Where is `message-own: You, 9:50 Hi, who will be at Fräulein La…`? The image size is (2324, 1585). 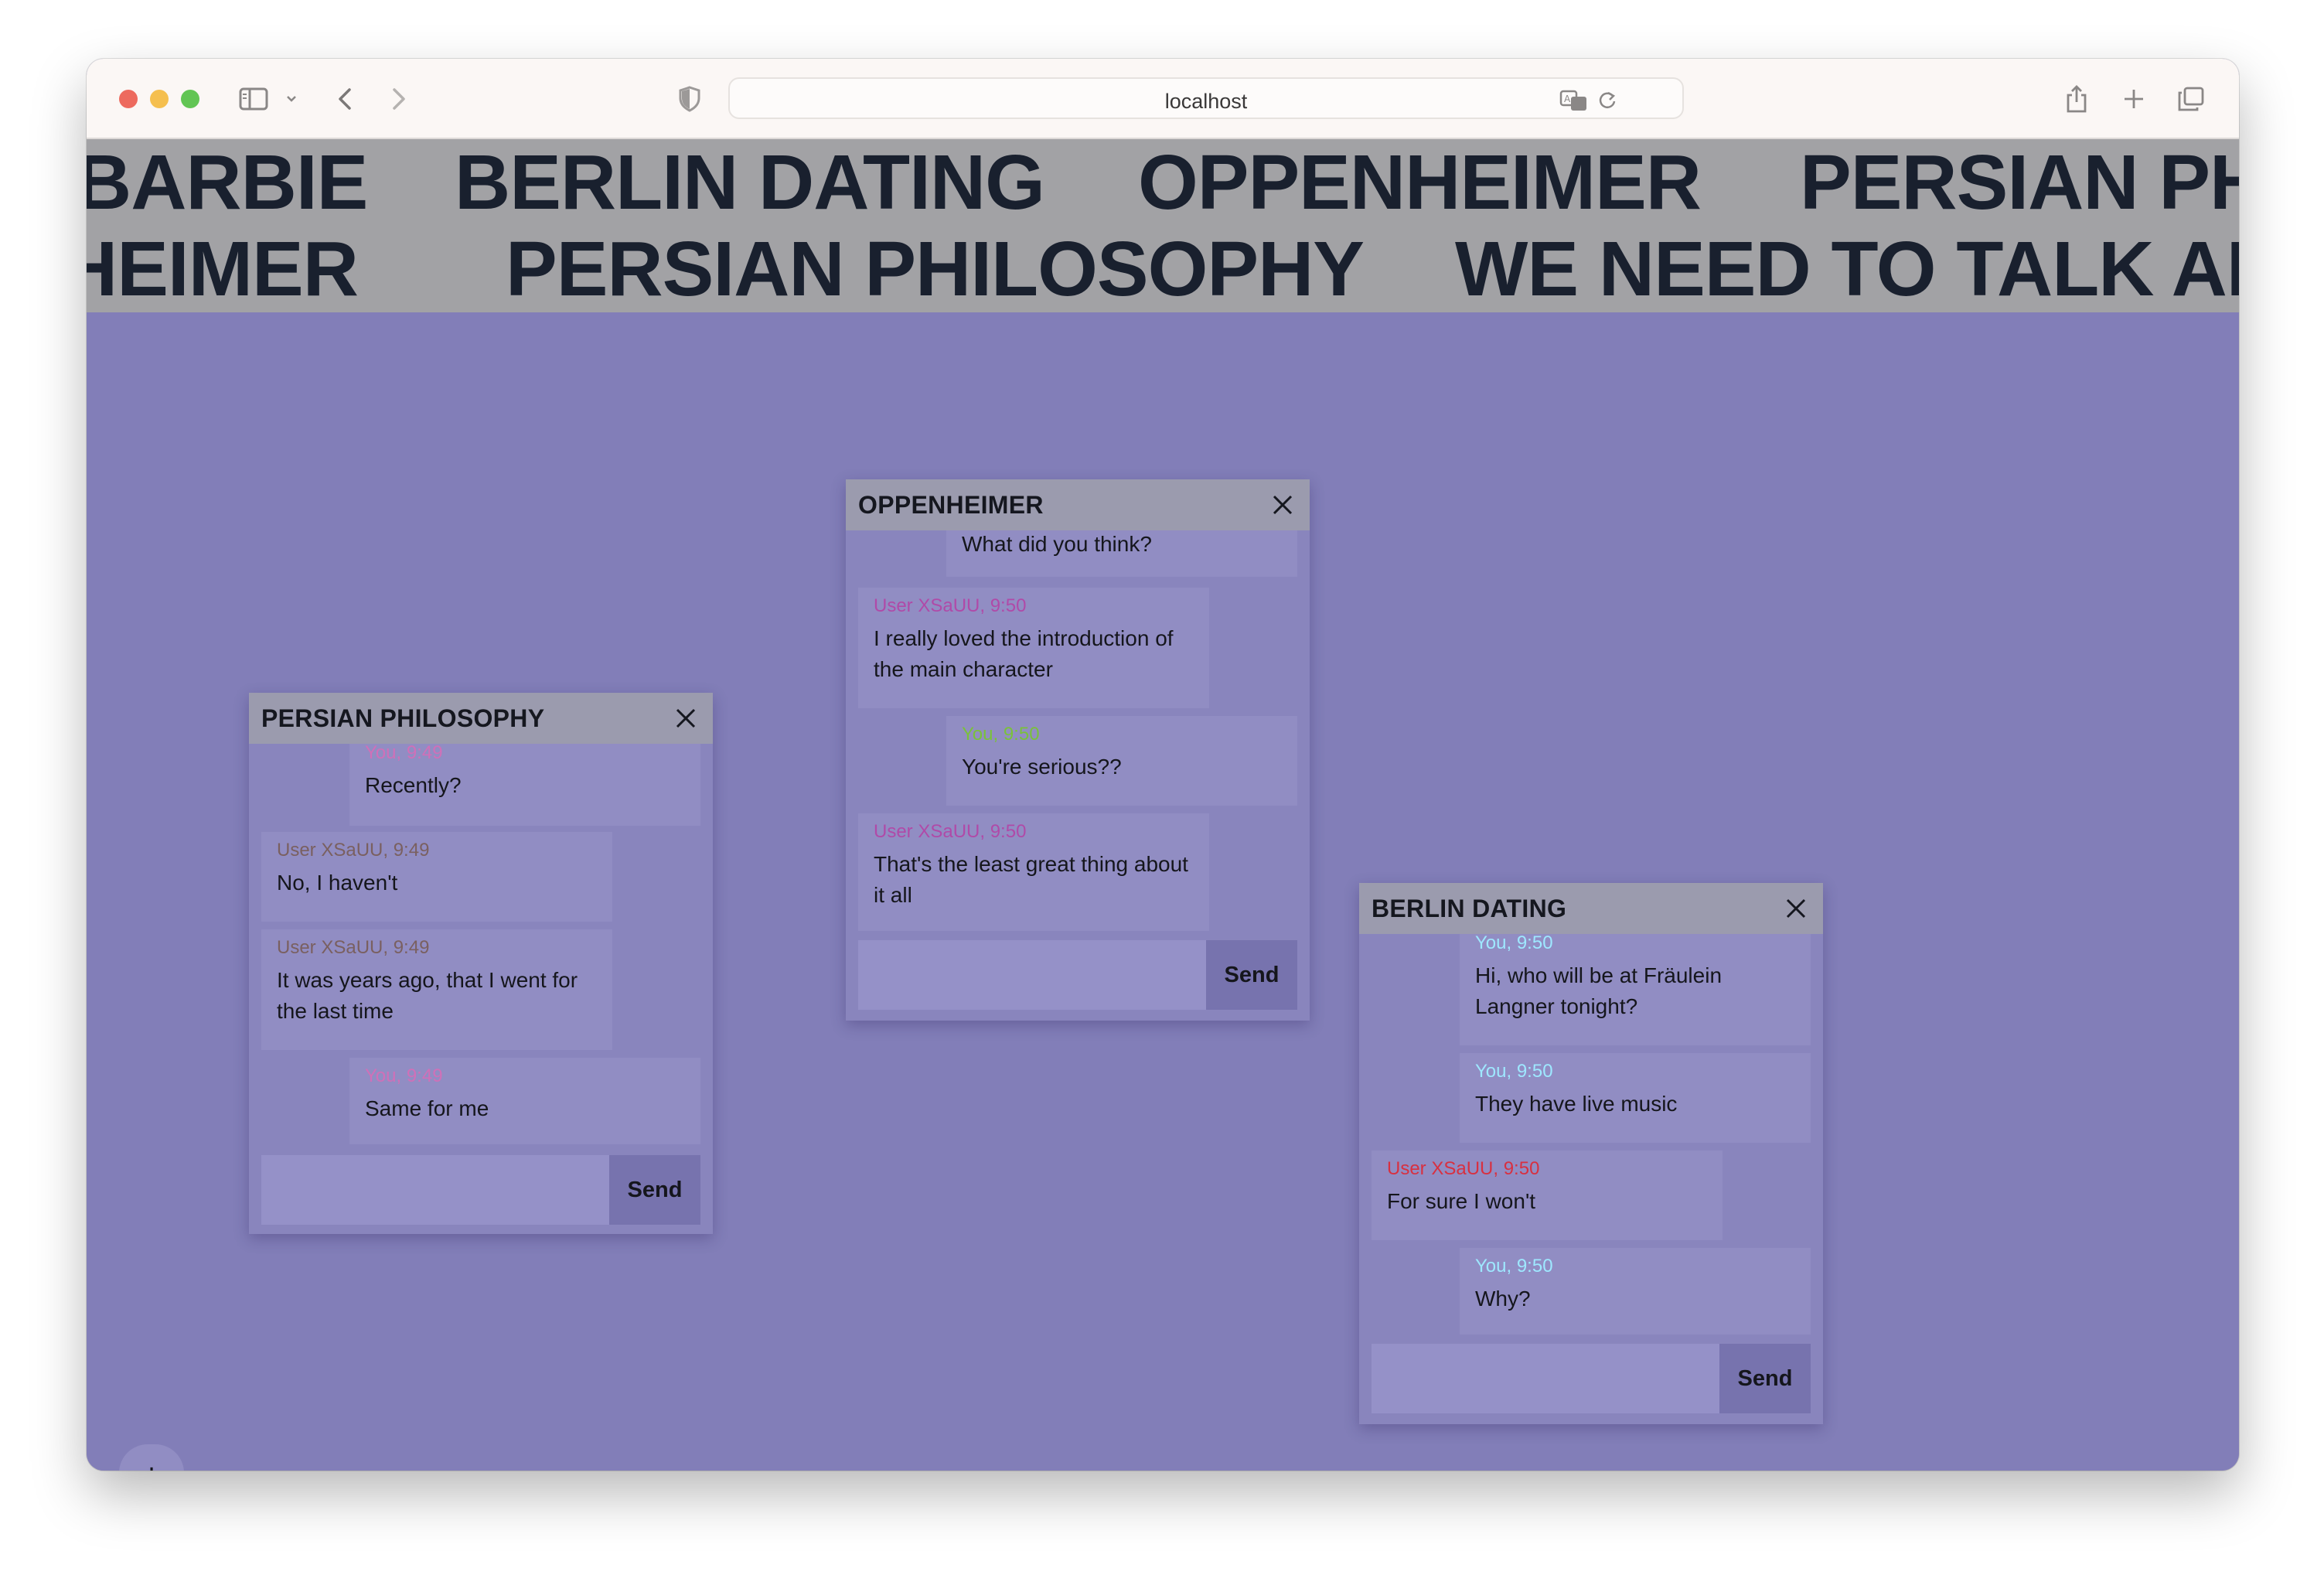 message-own: You, 9:50 Hi, who will be at Fräulein La… is located at coordinates (1636, 989).